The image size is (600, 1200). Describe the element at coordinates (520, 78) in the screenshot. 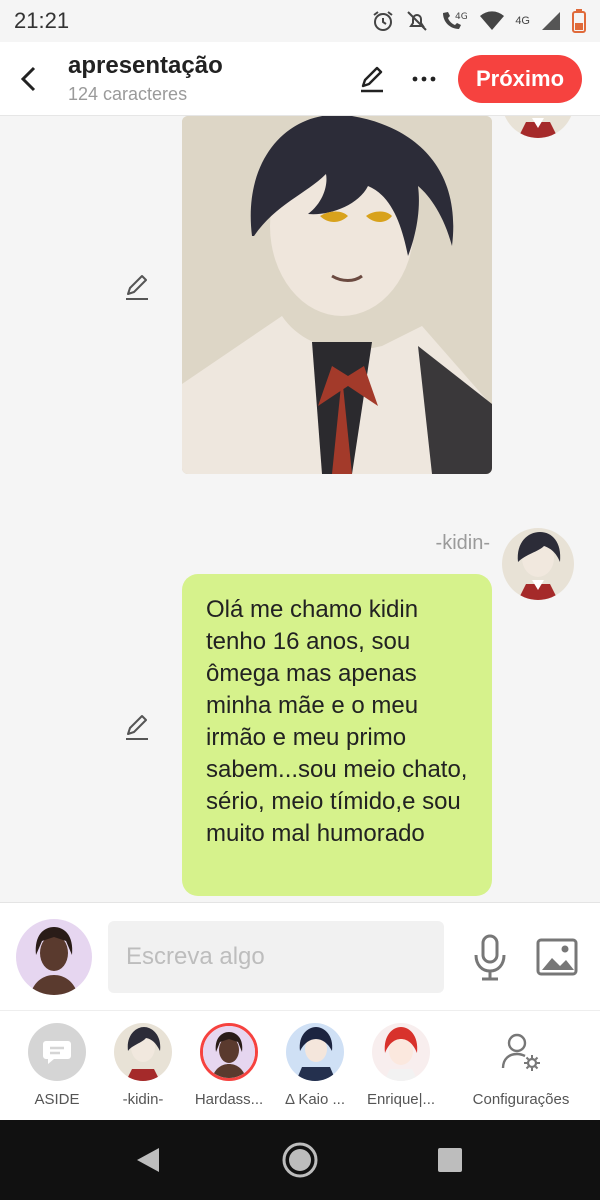

I see `next-button: Próximo` at that location.